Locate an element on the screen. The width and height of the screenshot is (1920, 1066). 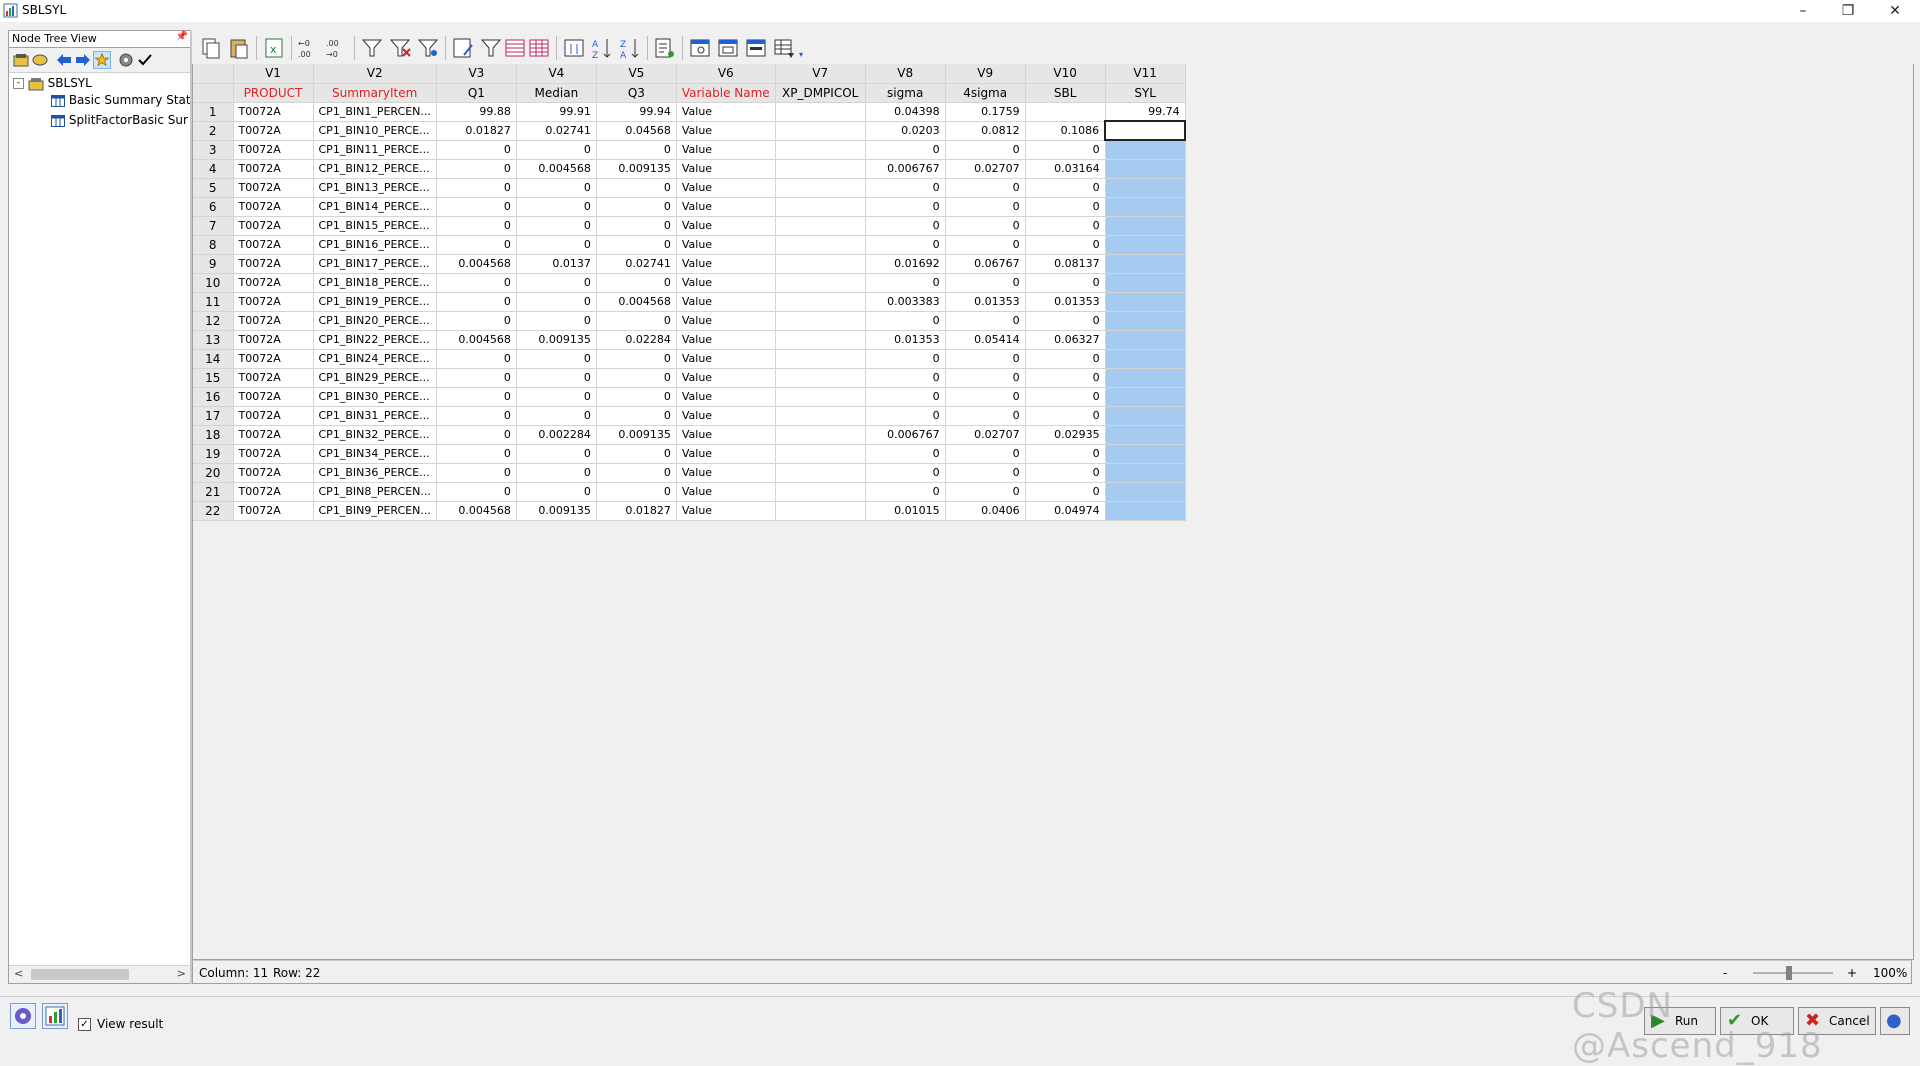
grid-cell: 0.02284 is located at coordinates (636, 340).